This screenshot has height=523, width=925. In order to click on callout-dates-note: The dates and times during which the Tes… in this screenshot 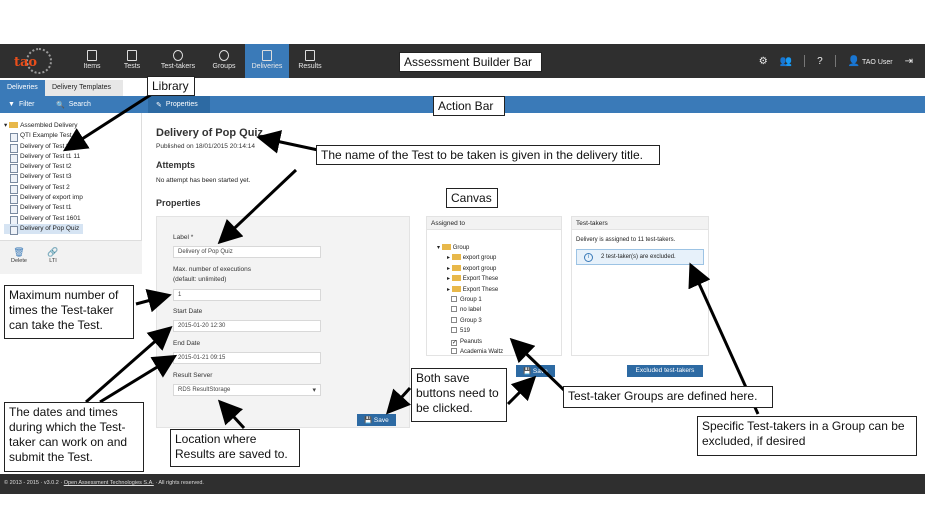, I will do `click(74, 437)`.